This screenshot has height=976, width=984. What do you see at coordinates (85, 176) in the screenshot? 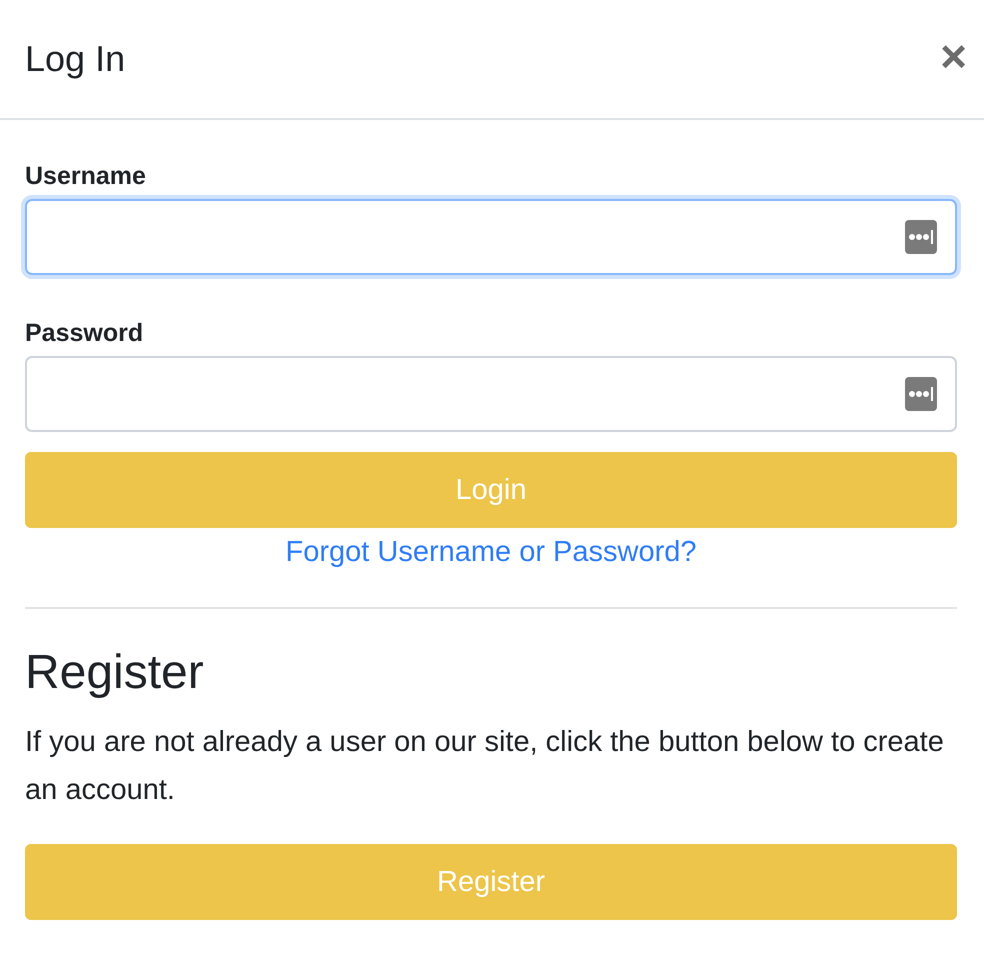
I see `field-label: Username` at bounding box center [85, 176].